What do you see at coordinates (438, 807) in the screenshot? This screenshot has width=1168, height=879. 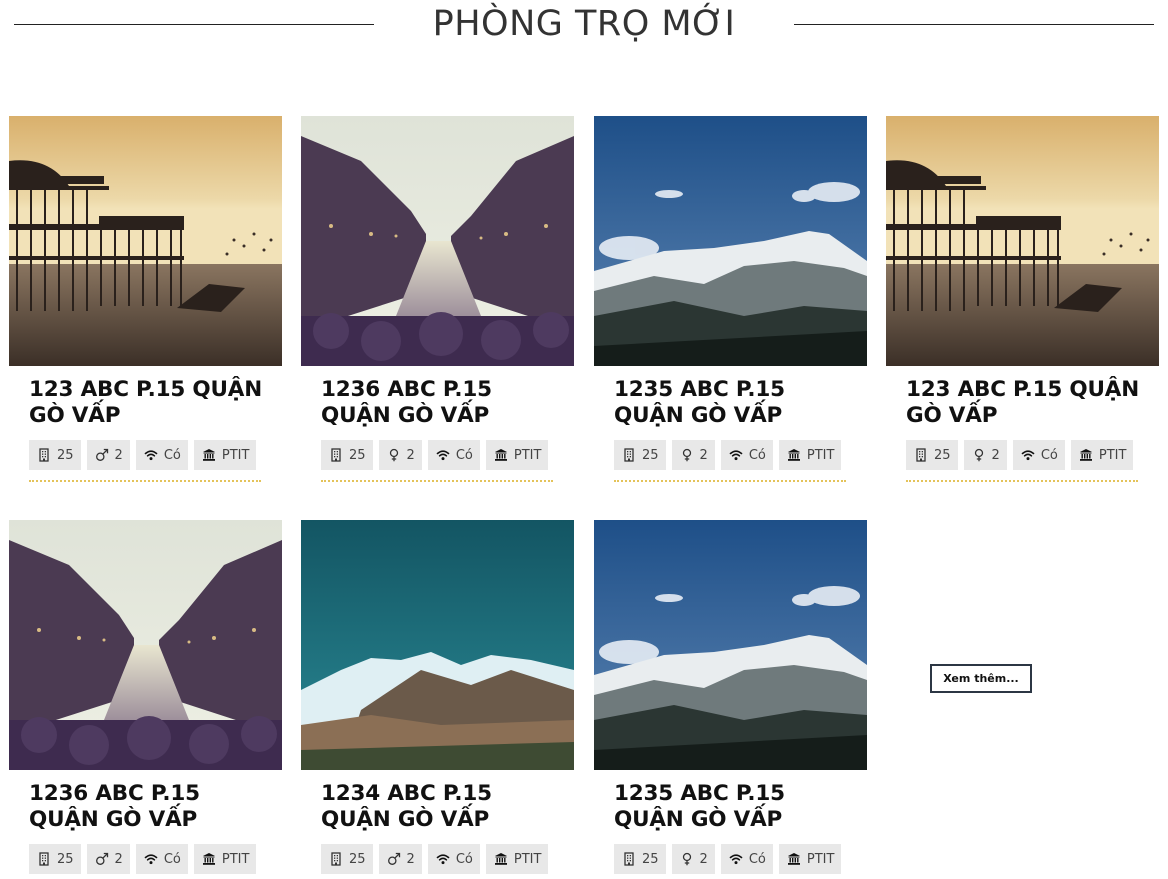 I see `listing-title: 1234 ABC P.15 QUẬN GÒ VẤP` at bounding box center [438, 807].